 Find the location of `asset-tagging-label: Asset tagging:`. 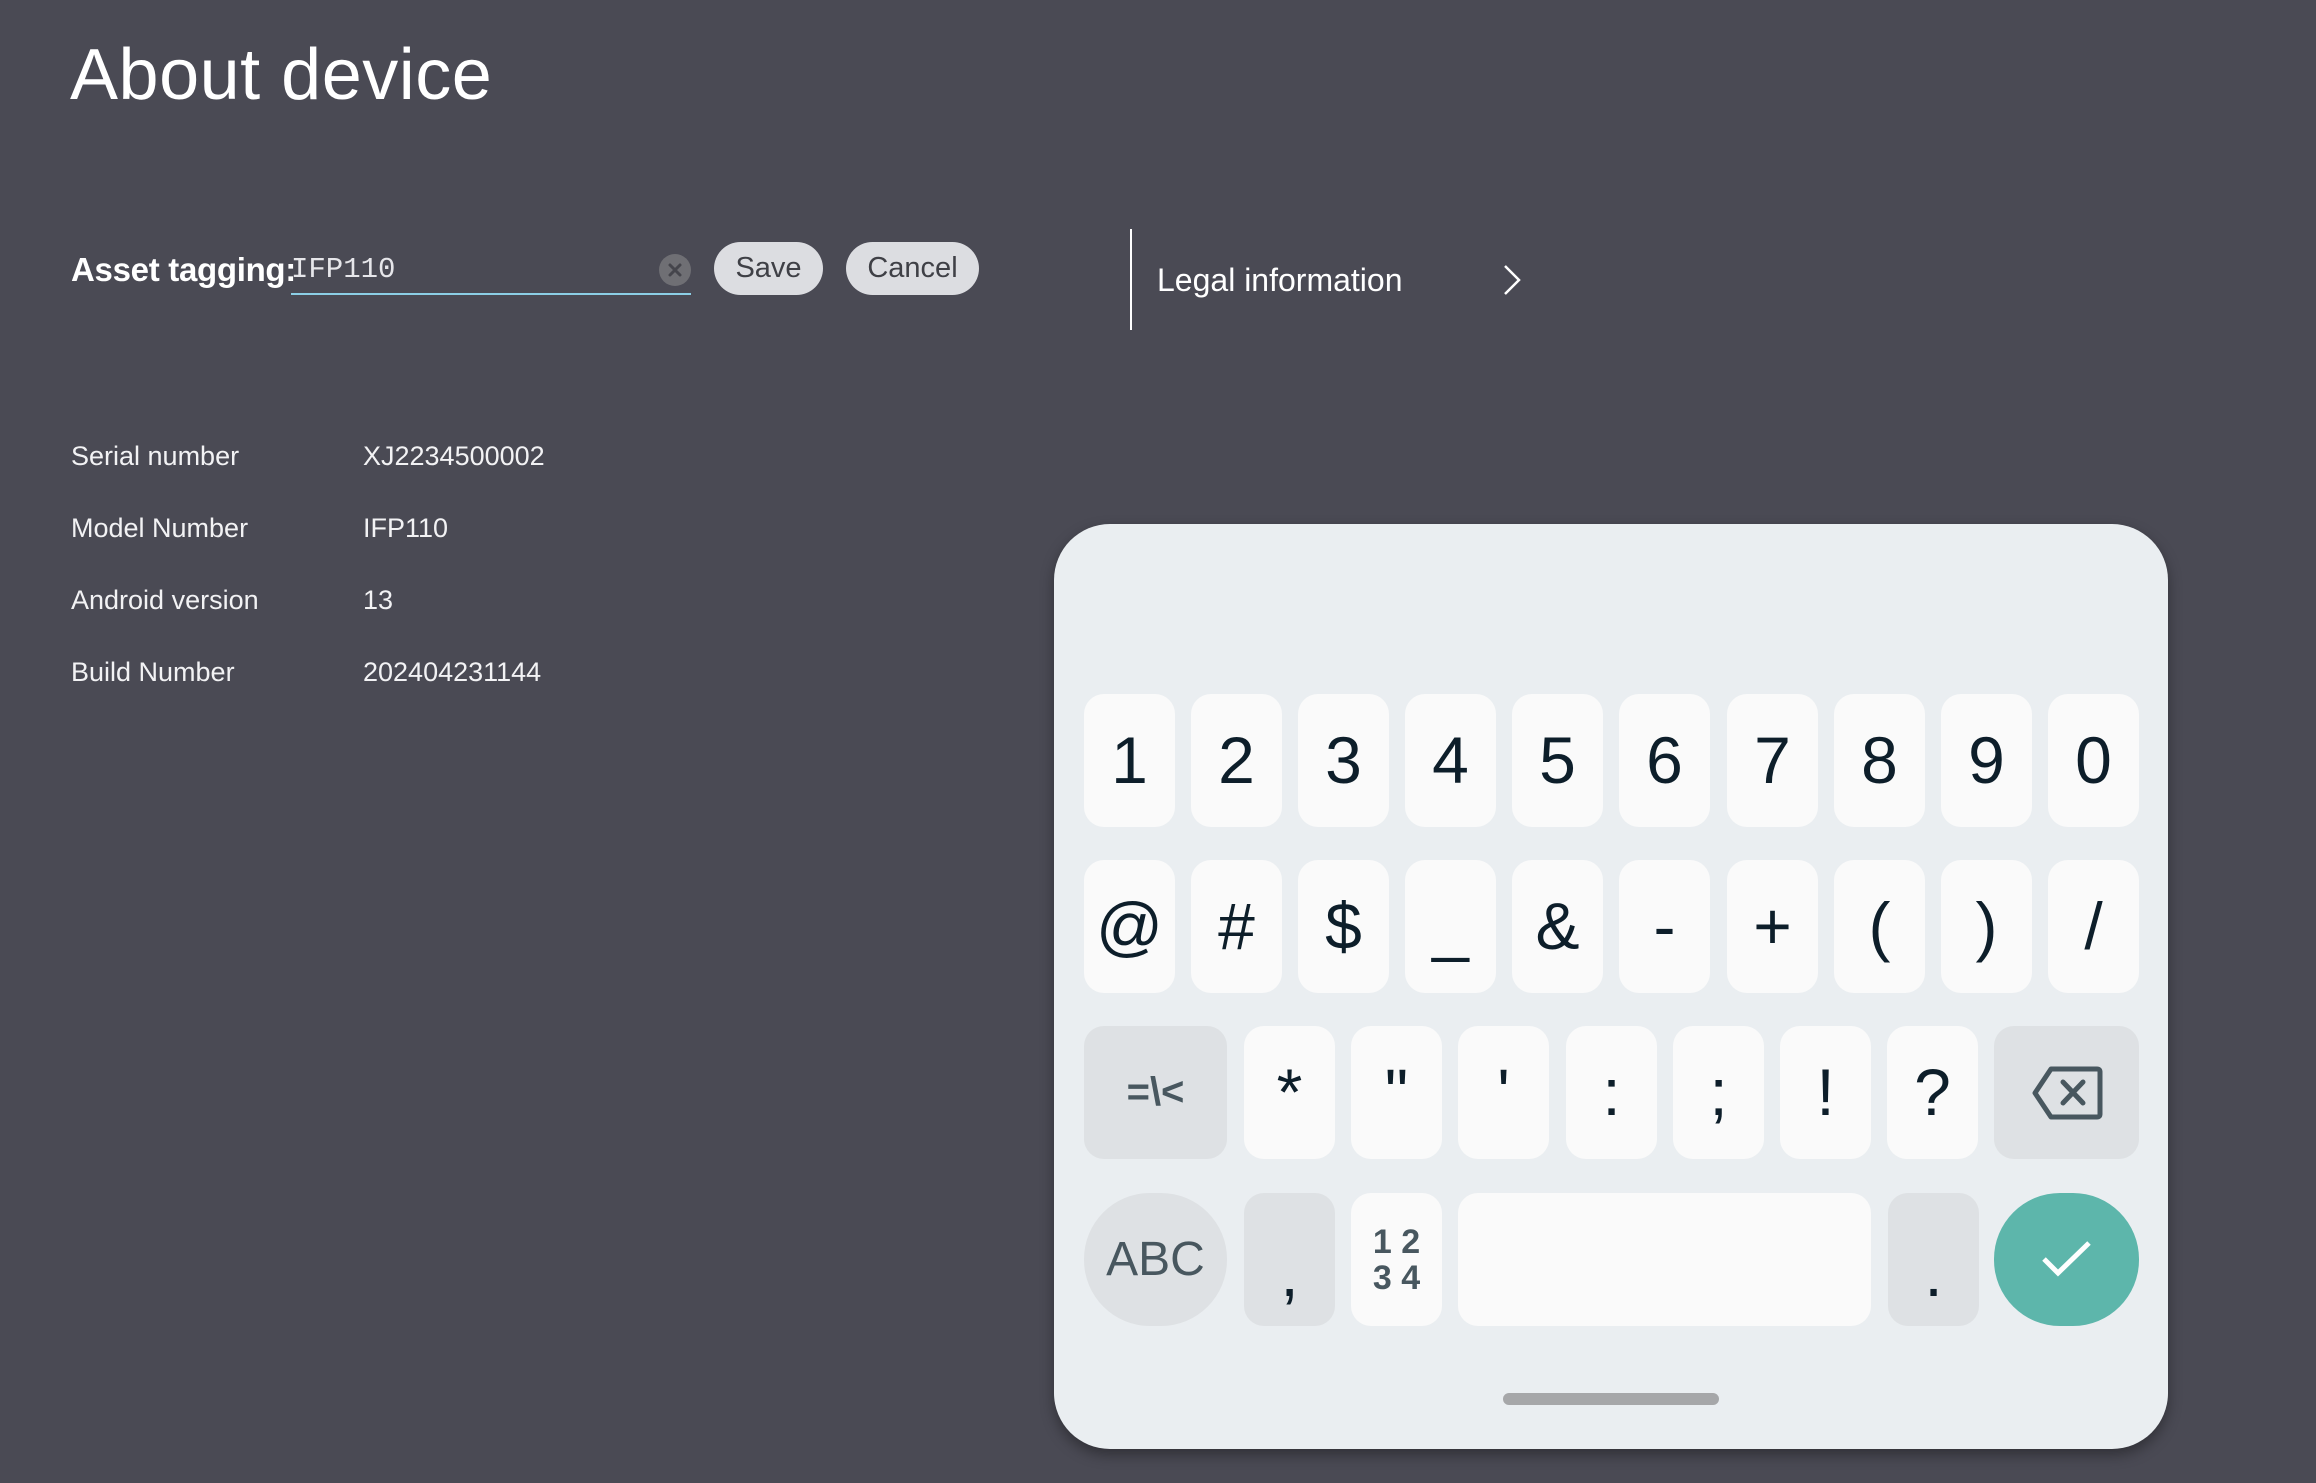

asset-tagging-label: Asset tagging: is located at coordinates (183, 269).